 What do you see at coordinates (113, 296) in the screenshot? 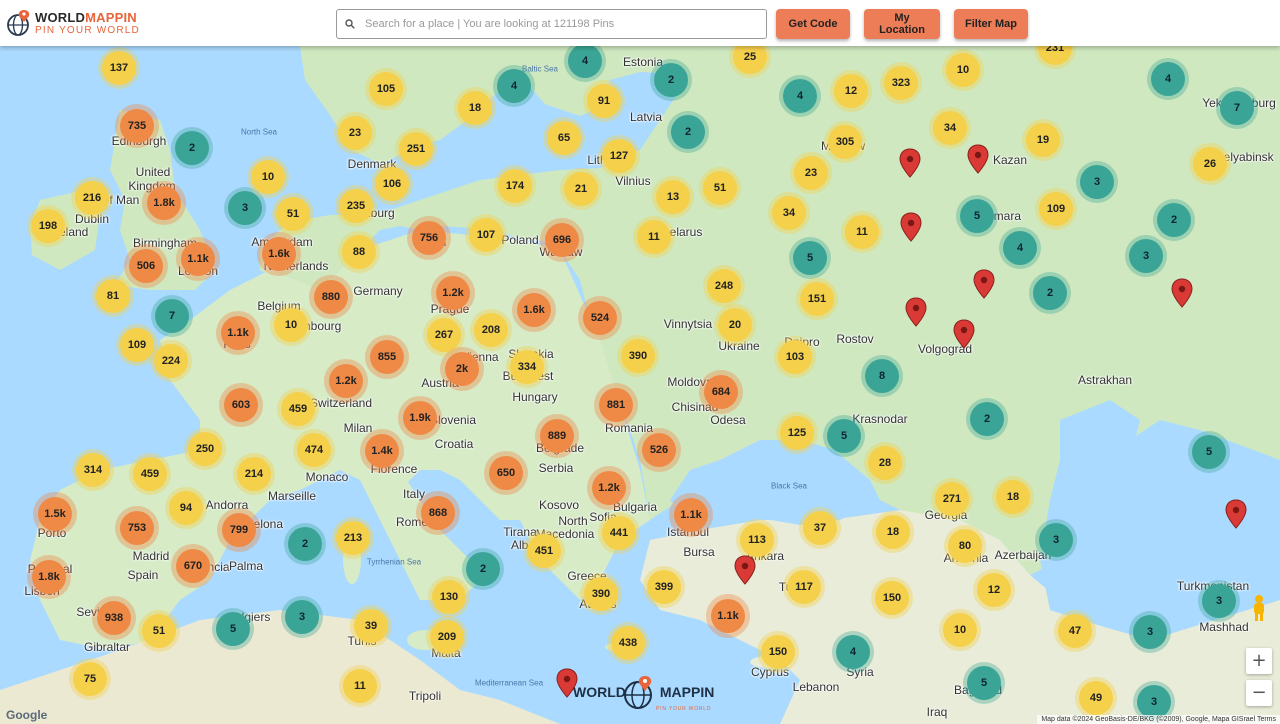
I see `pin-cluster: 81` at bounding box center [113, 296].